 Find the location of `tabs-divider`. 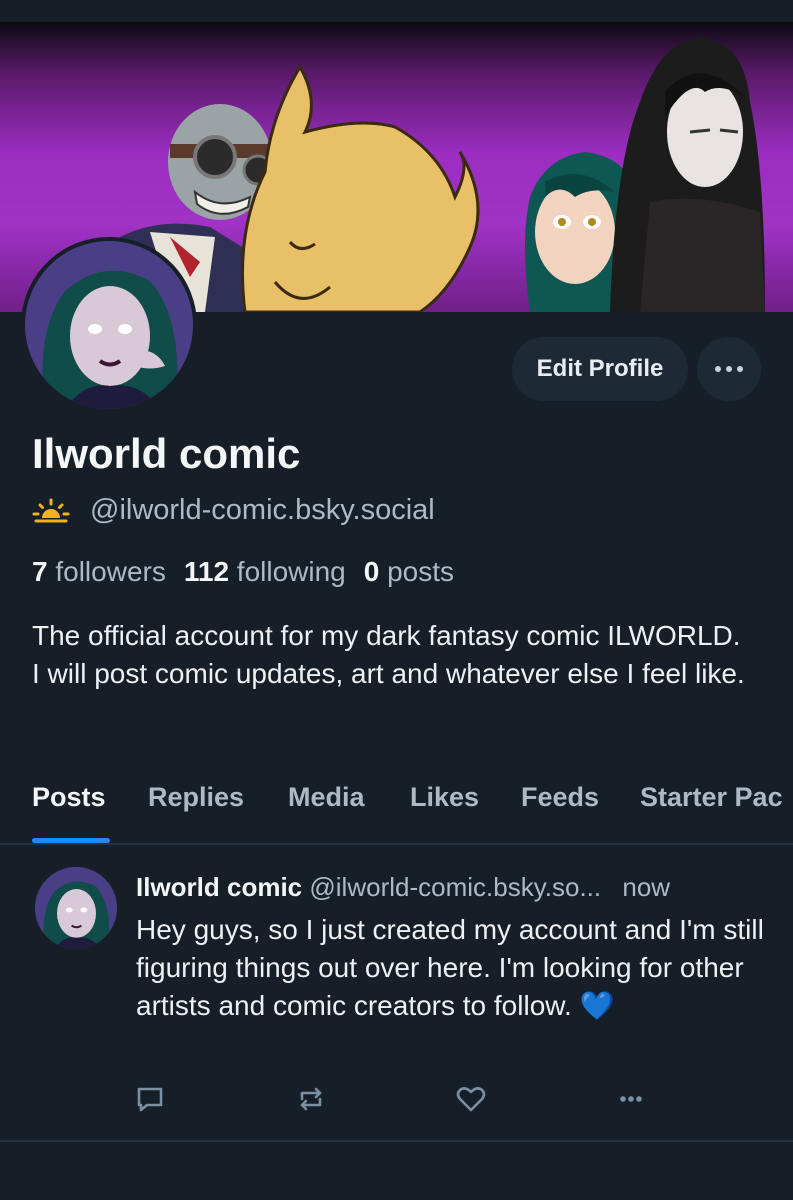

tabs-divider is located at coordinates (396, 844).